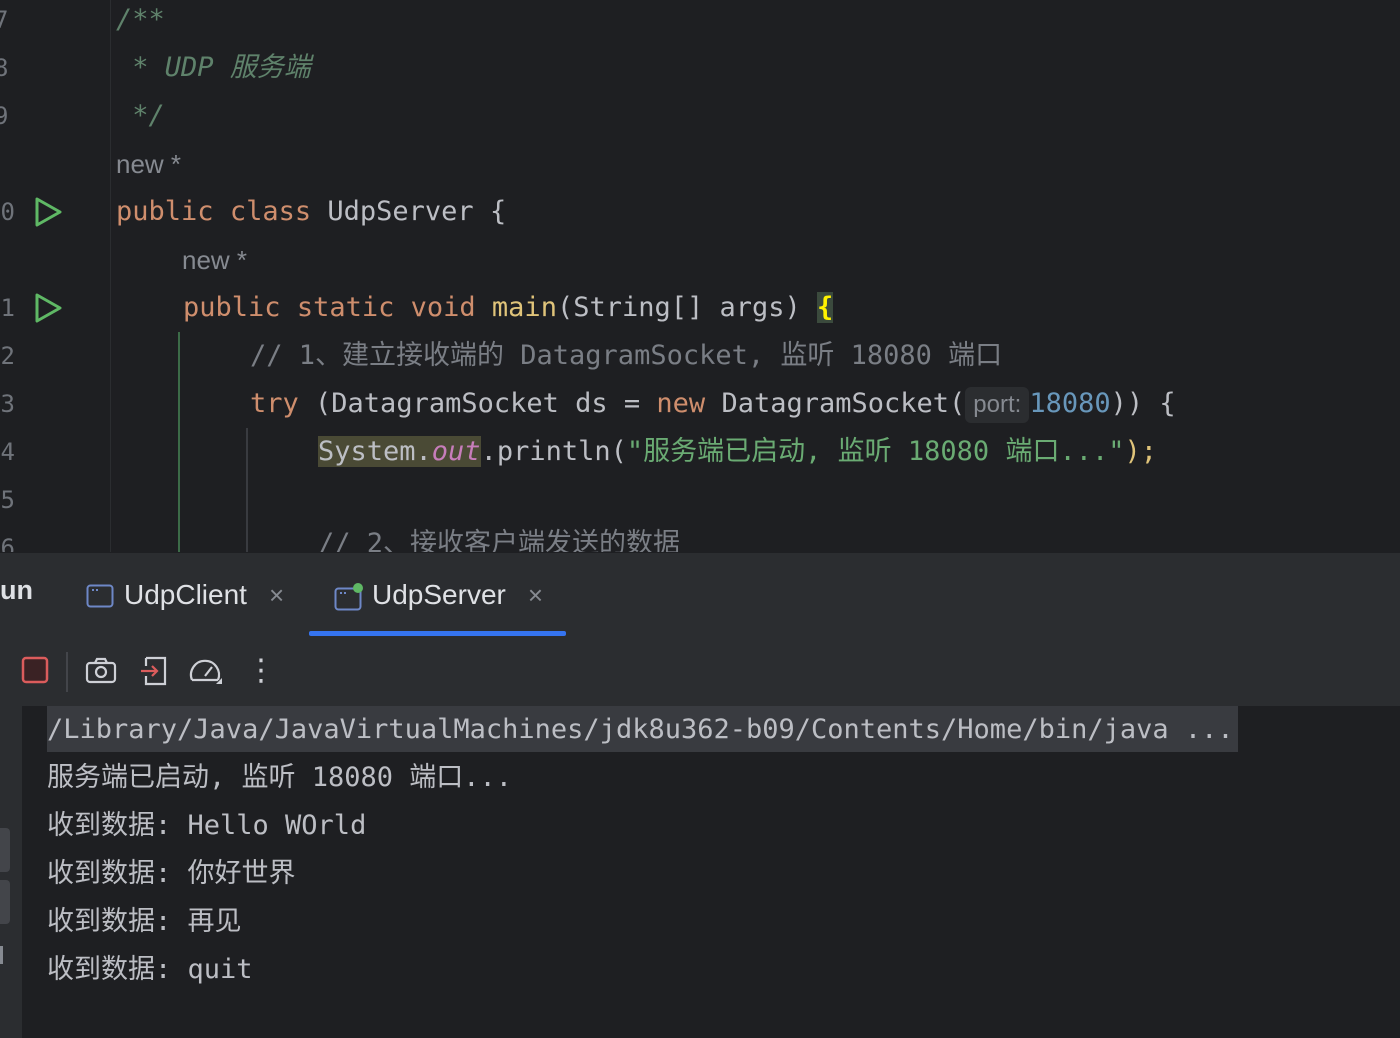 The image size is (1400, 1038). I want to click on keyword: class, so click(270, 211).